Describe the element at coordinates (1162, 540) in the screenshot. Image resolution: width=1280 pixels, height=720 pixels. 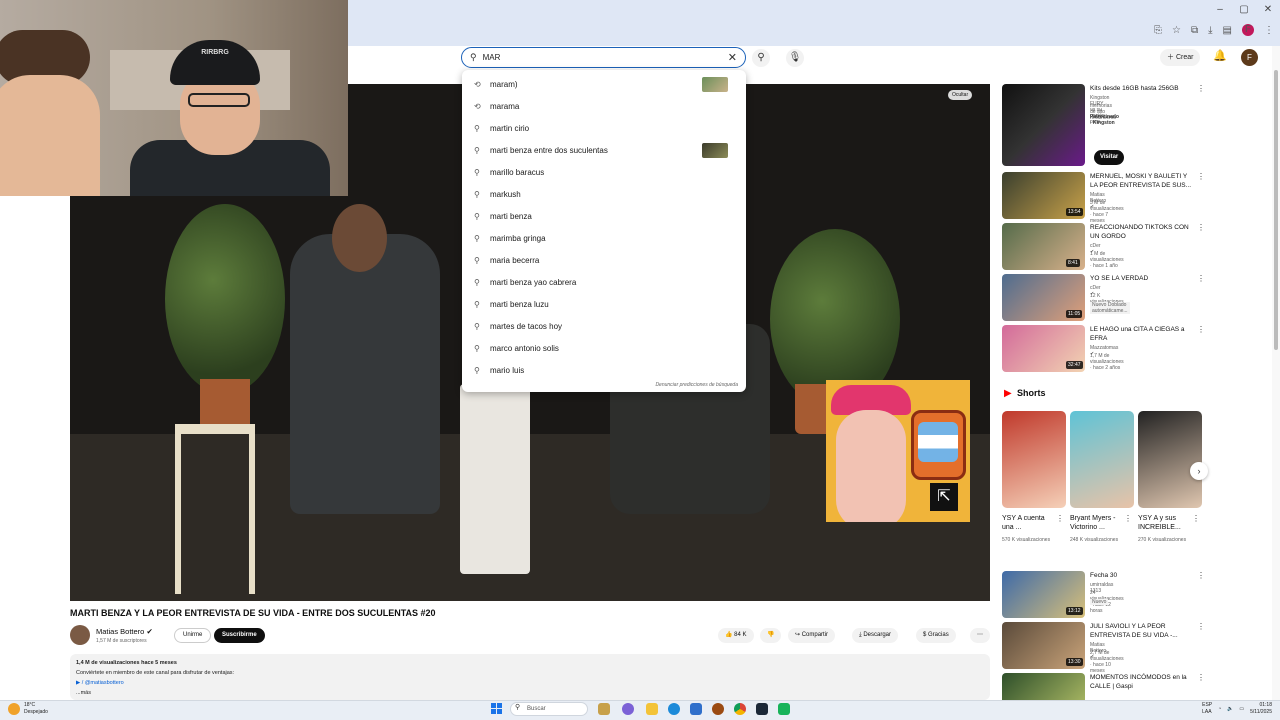
I see `short-views: 270 K visualizaciones` at that location.